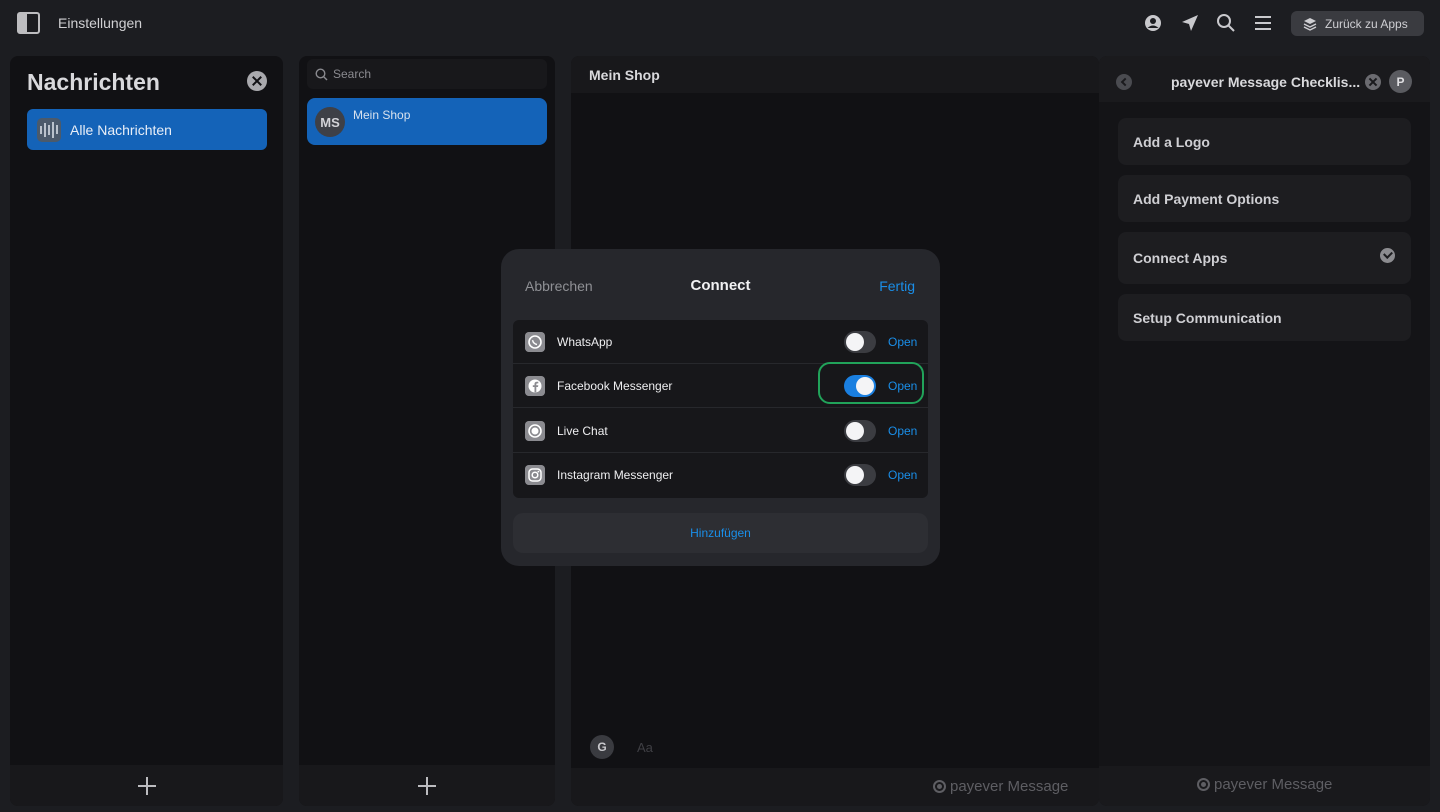  What do you see at coordinates (352, 74) in the screenshot?
I see `search-placeholder: Search` at bounding box center [352, 74].